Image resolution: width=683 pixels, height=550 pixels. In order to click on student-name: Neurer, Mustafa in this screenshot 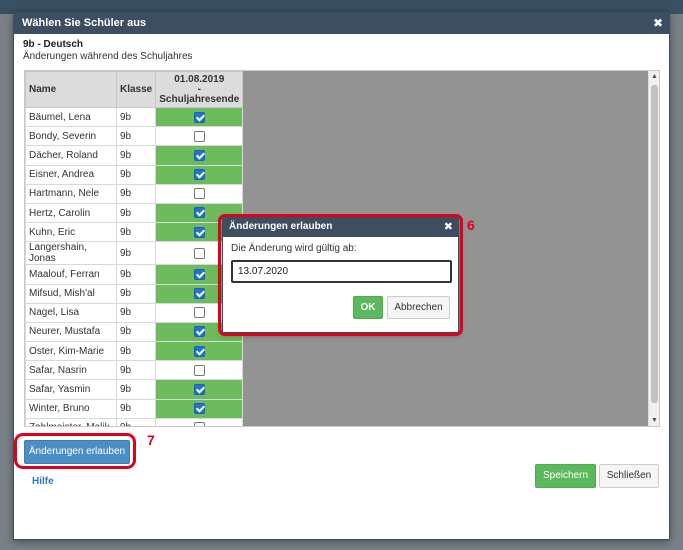, I will do `click(71, 332)`.